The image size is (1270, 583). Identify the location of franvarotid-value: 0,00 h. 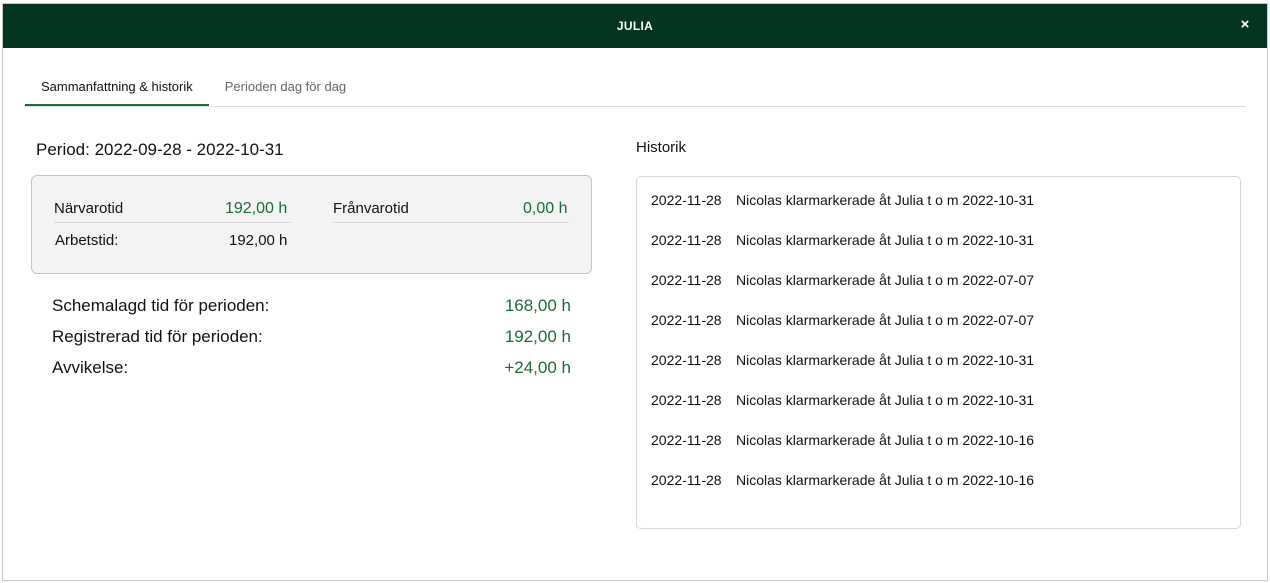
(545, 208).